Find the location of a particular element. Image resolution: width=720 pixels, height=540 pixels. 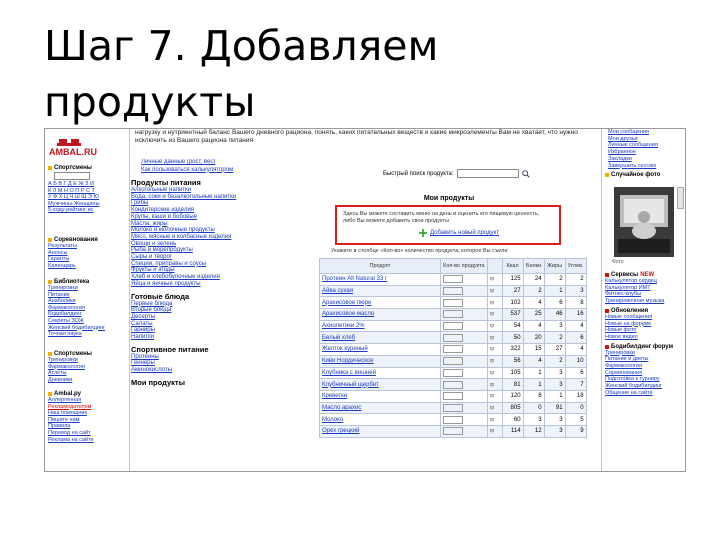

category-link: Мясо, мясные и колбасные изделия is located at coordinates (215, 237).